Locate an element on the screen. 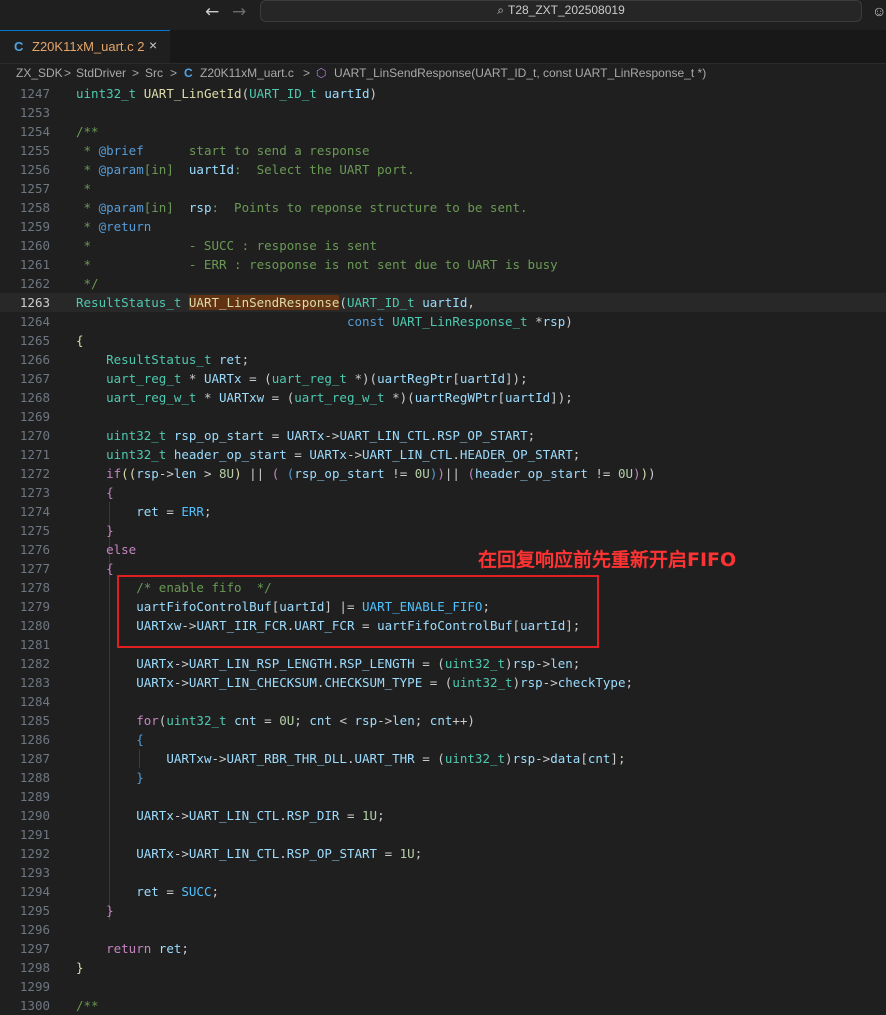 This screenshot has height=1015, width=886. breadcrumb-item-src: Src is located at coordinates (154, 73).